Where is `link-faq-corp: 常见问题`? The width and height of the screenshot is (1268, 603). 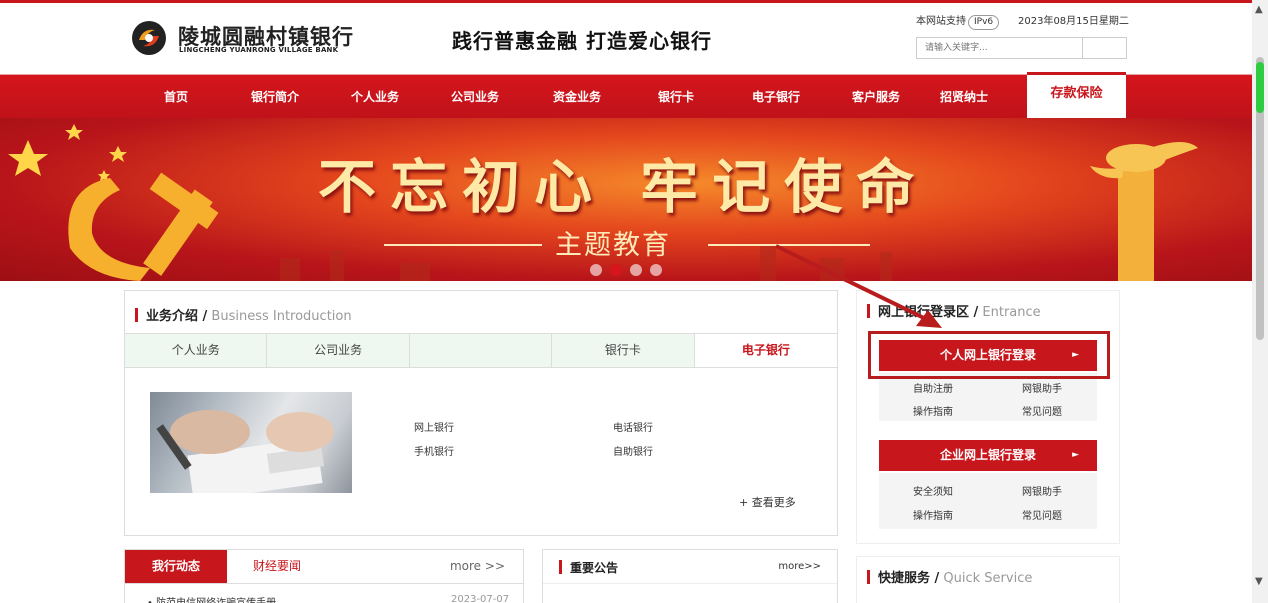 link-faq-corp: 常见问题 is located at coordinates (1042, 514).